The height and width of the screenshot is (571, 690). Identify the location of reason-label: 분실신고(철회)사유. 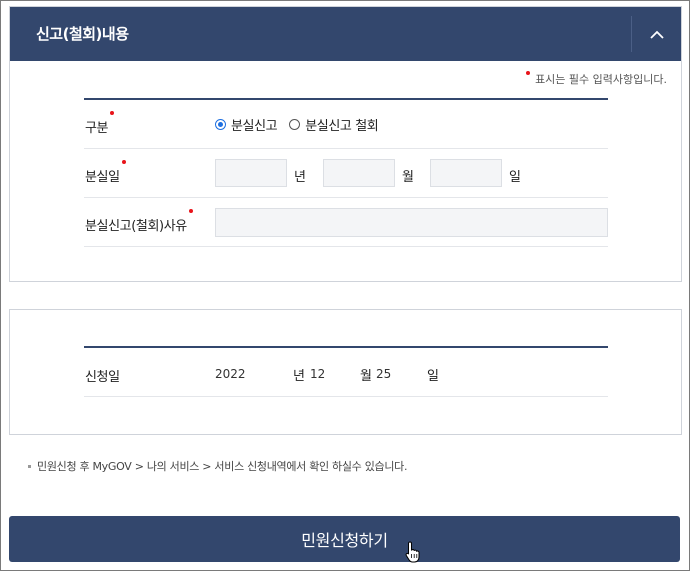
(139, 221).